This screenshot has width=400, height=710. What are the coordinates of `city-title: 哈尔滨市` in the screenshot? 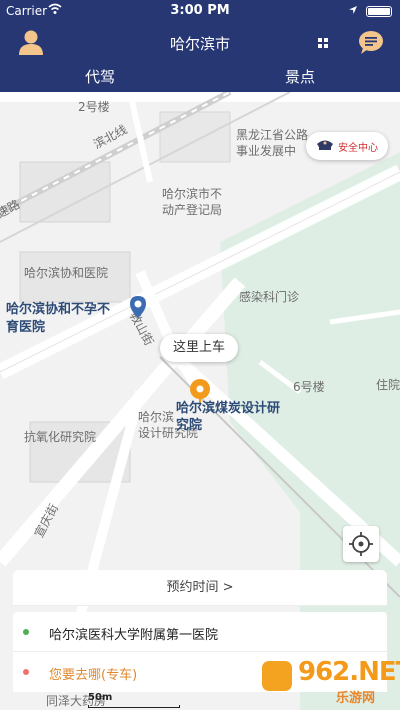 It's located at (200, 43).